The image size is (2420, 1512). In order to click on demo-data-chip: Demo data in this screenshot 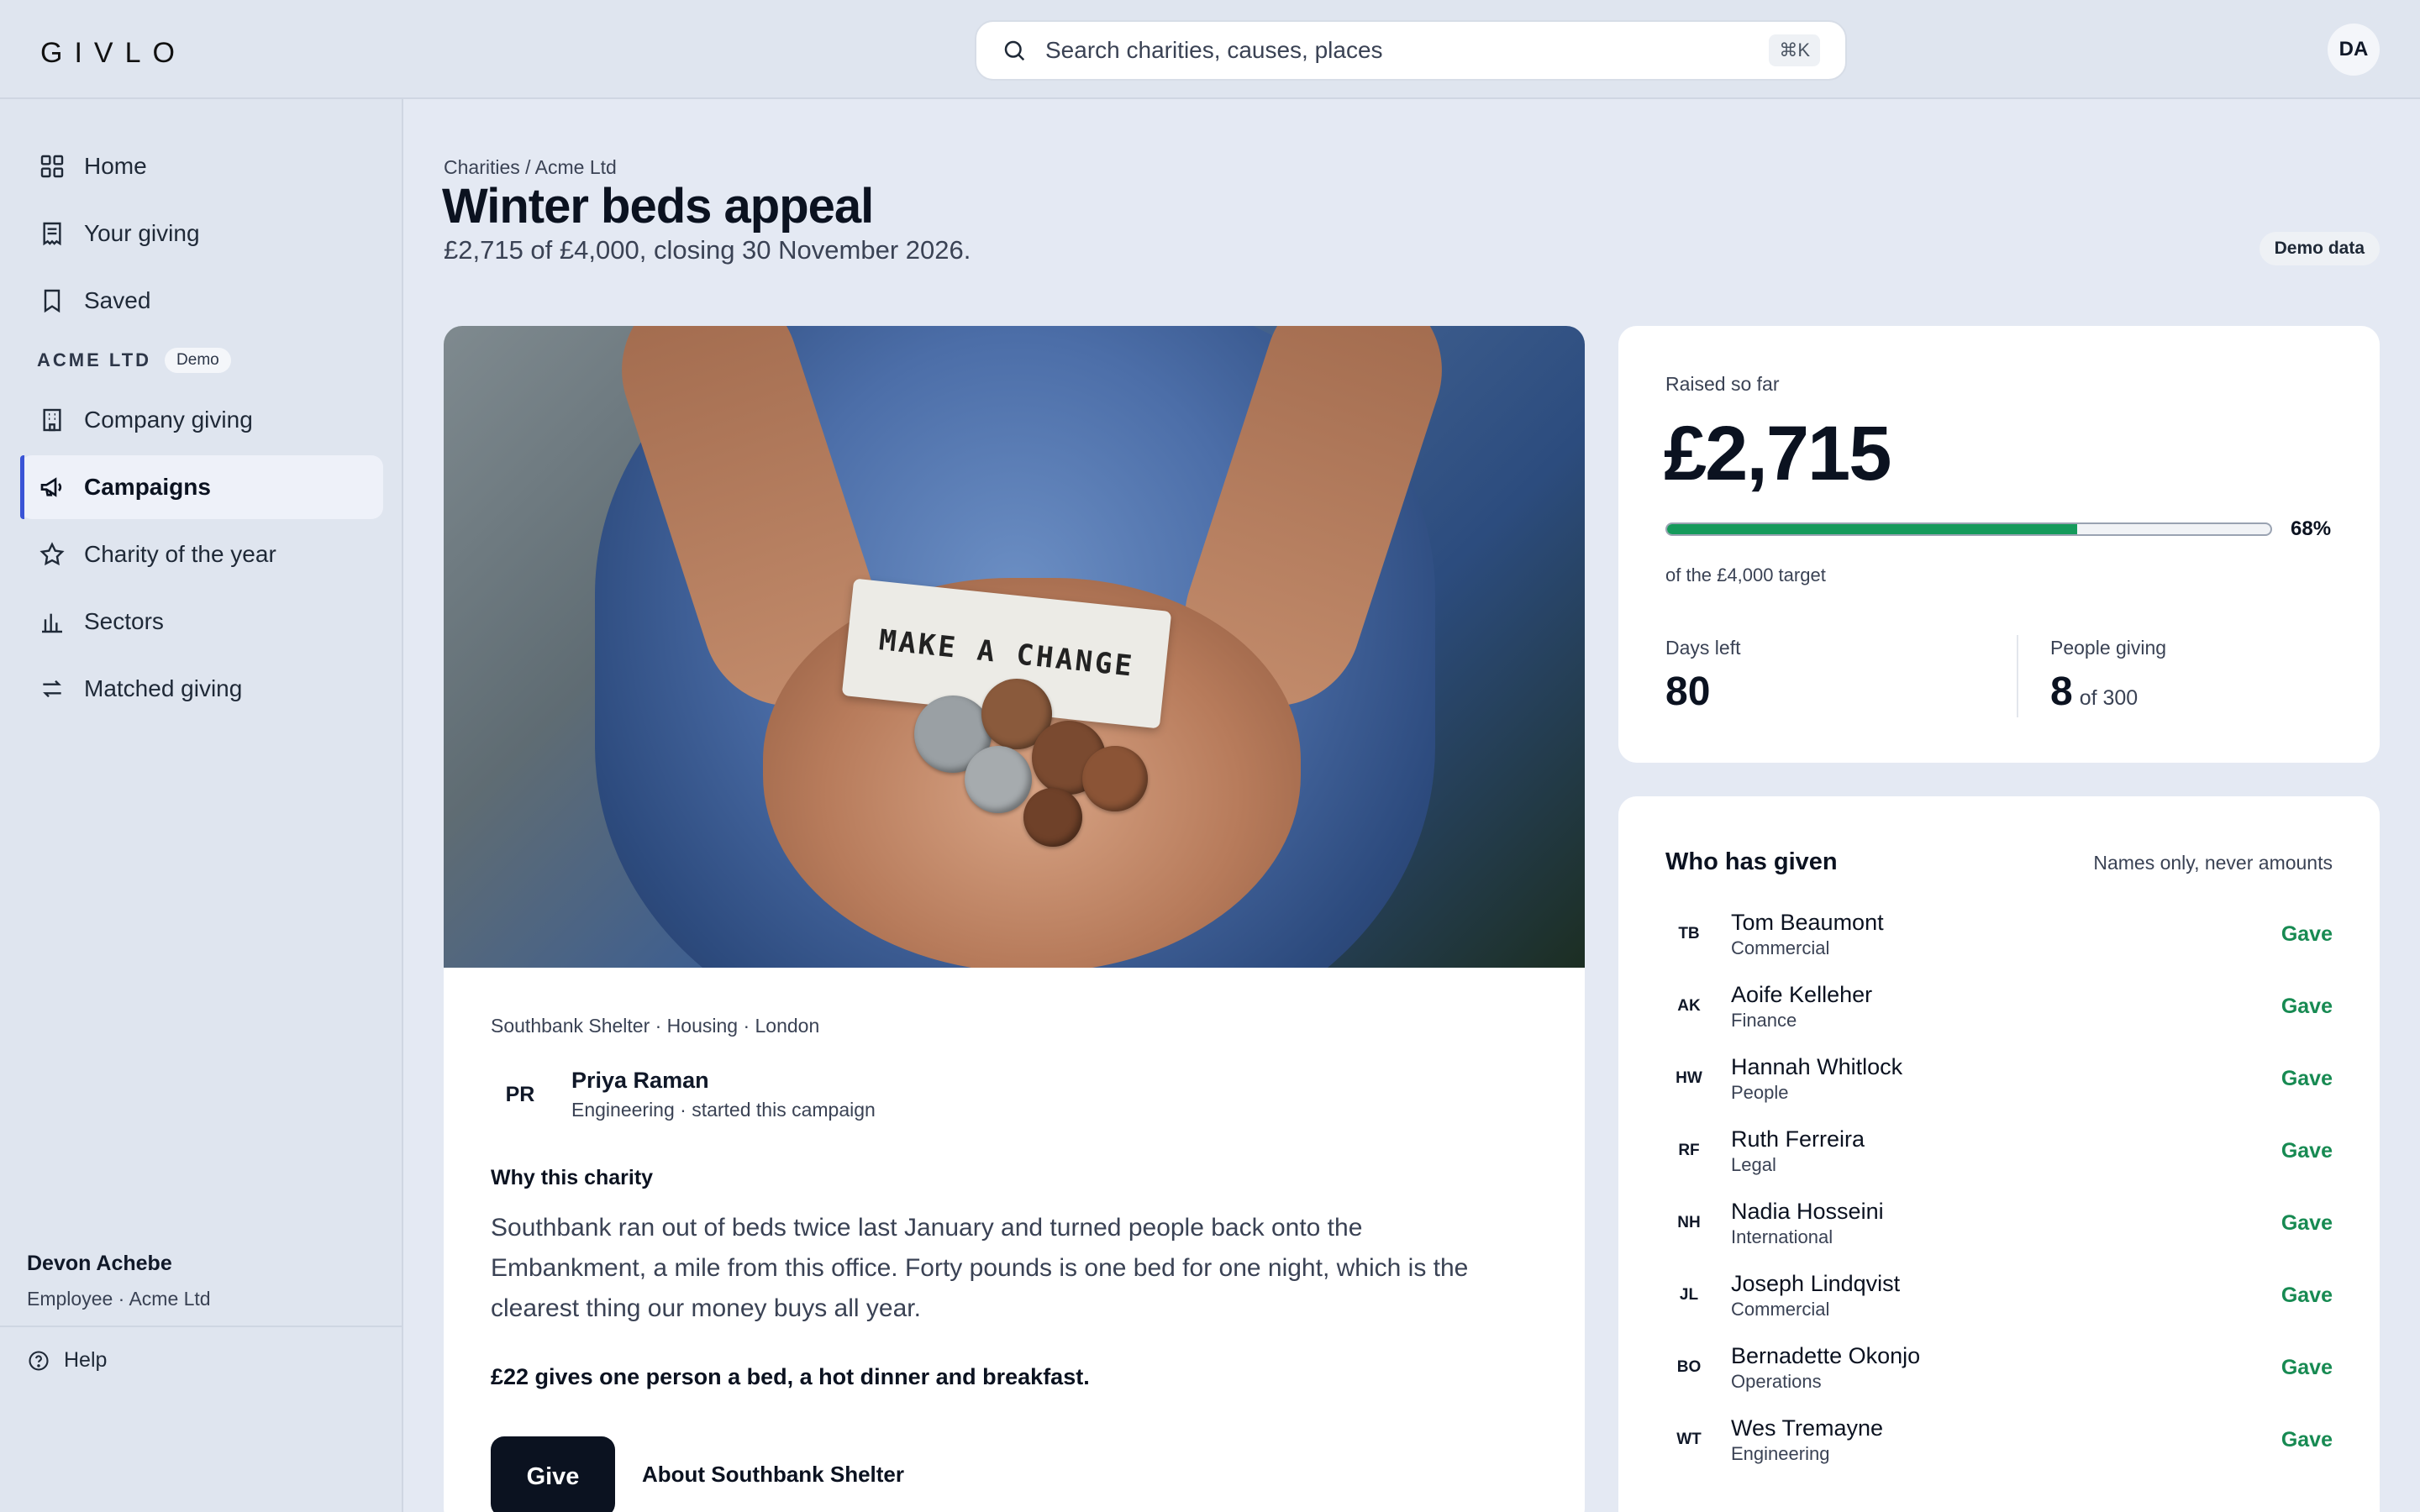, I will do `click(2320, 248)`.